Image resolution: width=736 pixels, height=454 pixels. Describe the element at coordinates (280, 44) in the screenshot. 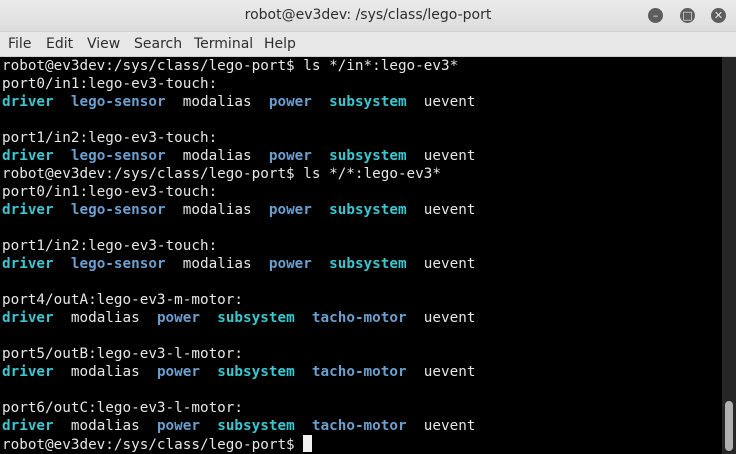

I see `menu-help: Help` at that location.